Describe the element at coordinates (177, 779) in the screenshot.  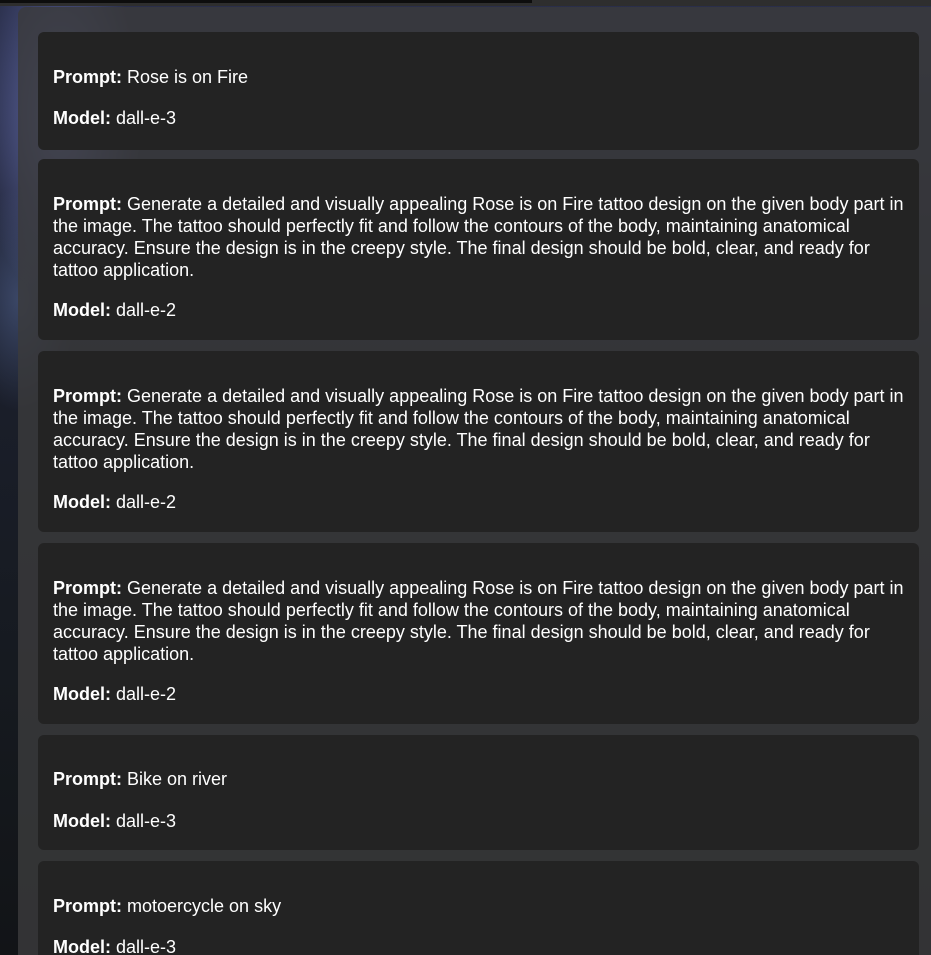
I see `prompt-value: Bike on river` at that location.